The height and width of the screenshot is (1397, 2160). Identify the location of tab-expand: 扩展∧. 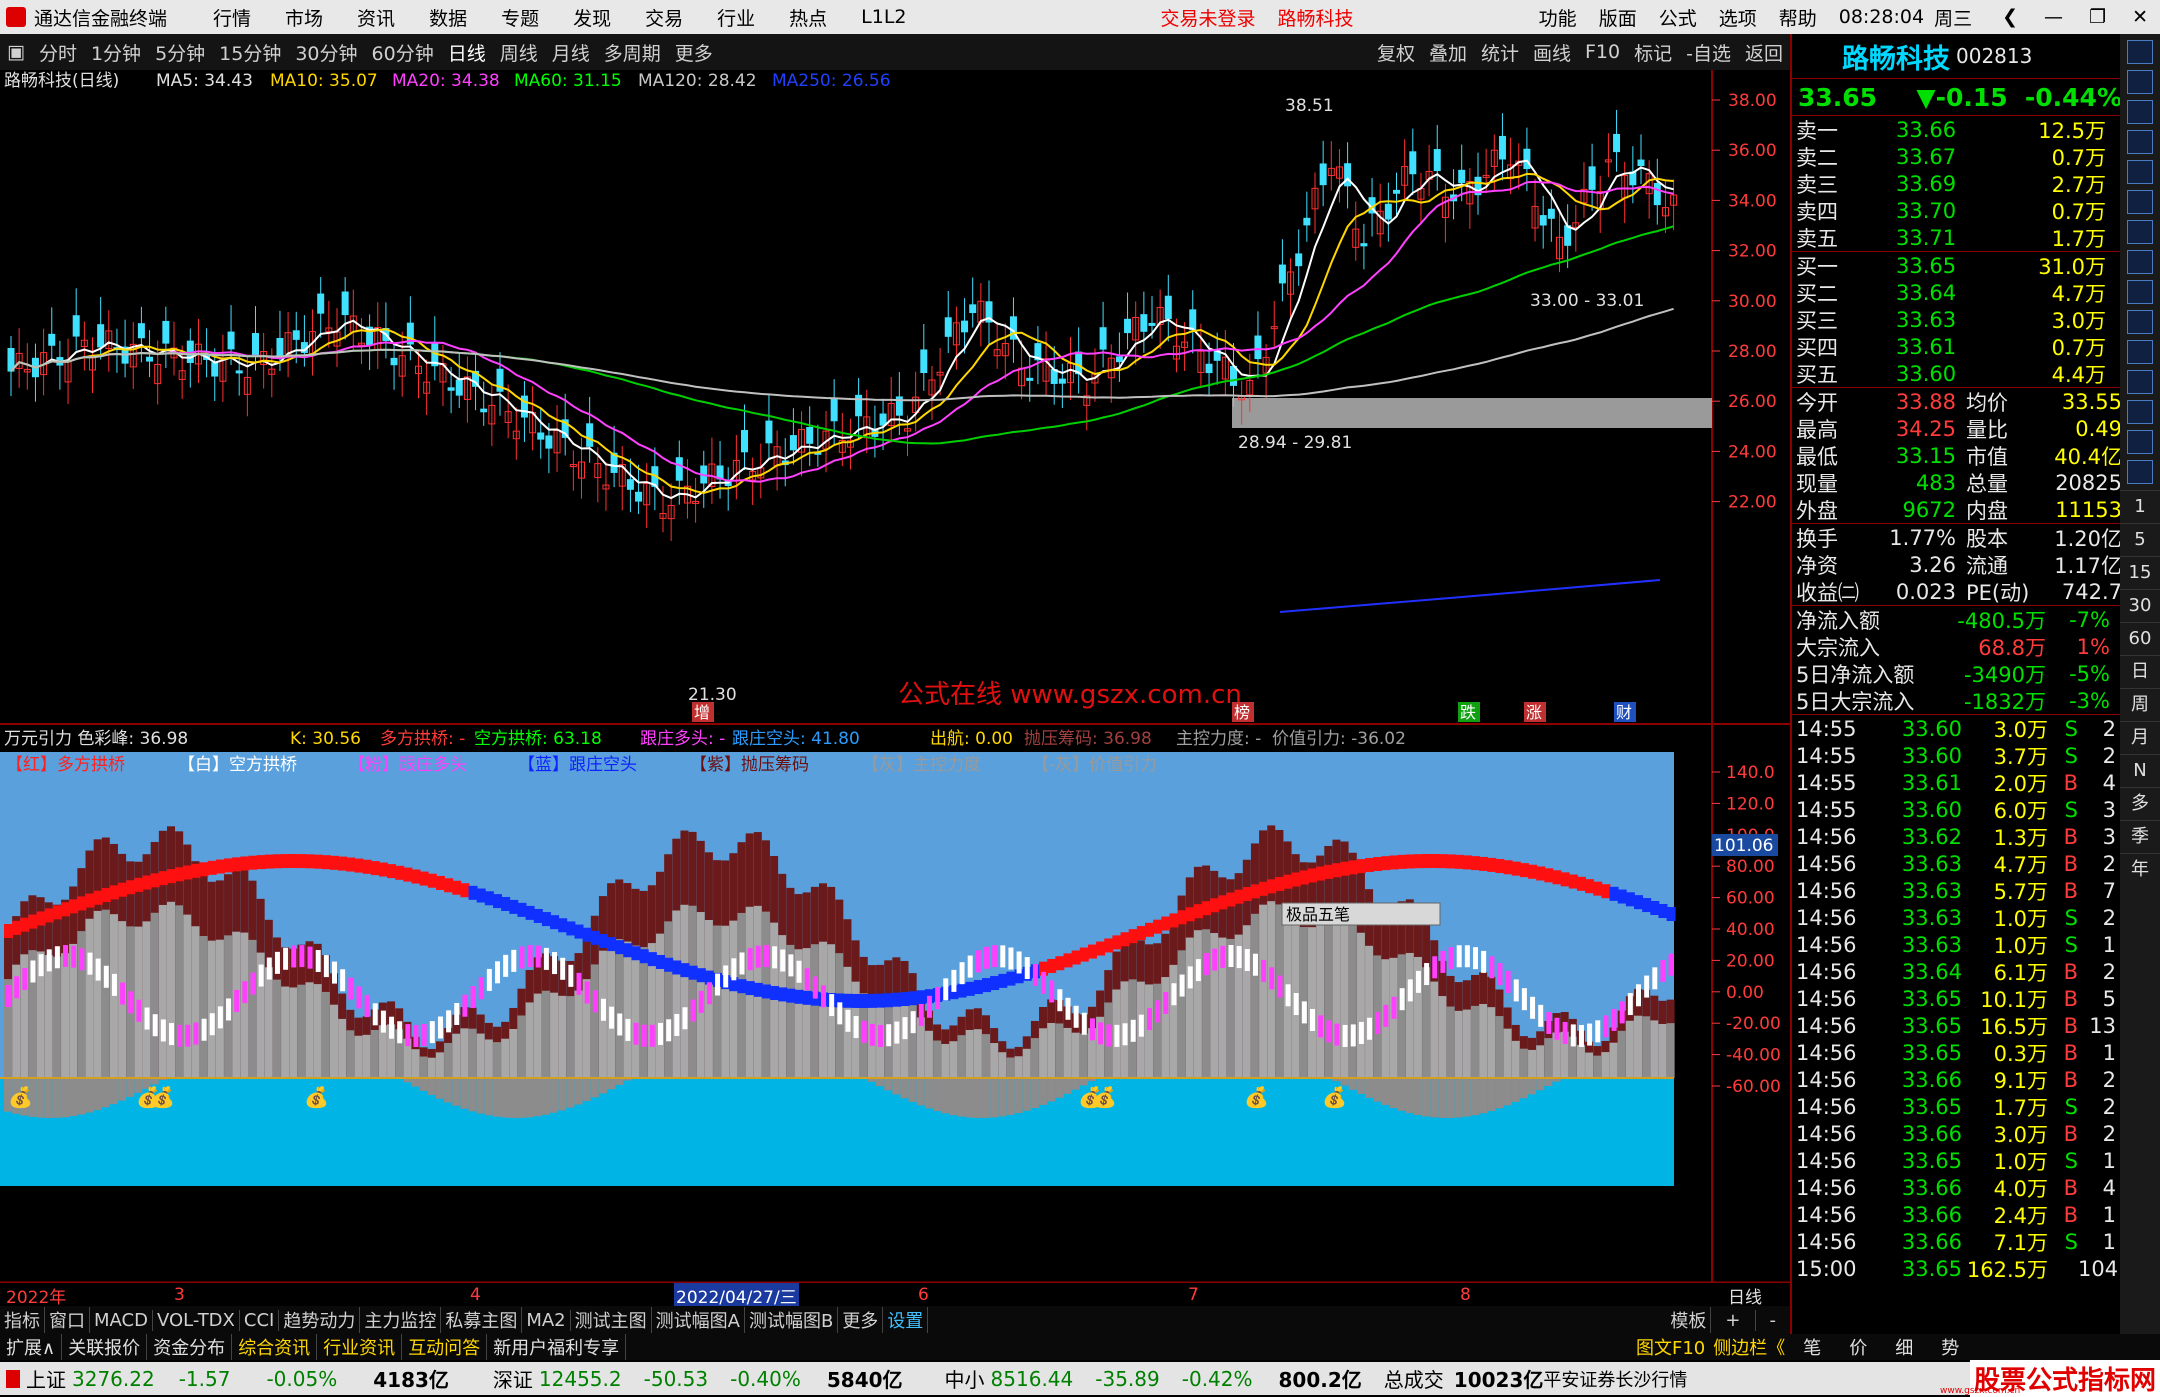
(31, 1347).